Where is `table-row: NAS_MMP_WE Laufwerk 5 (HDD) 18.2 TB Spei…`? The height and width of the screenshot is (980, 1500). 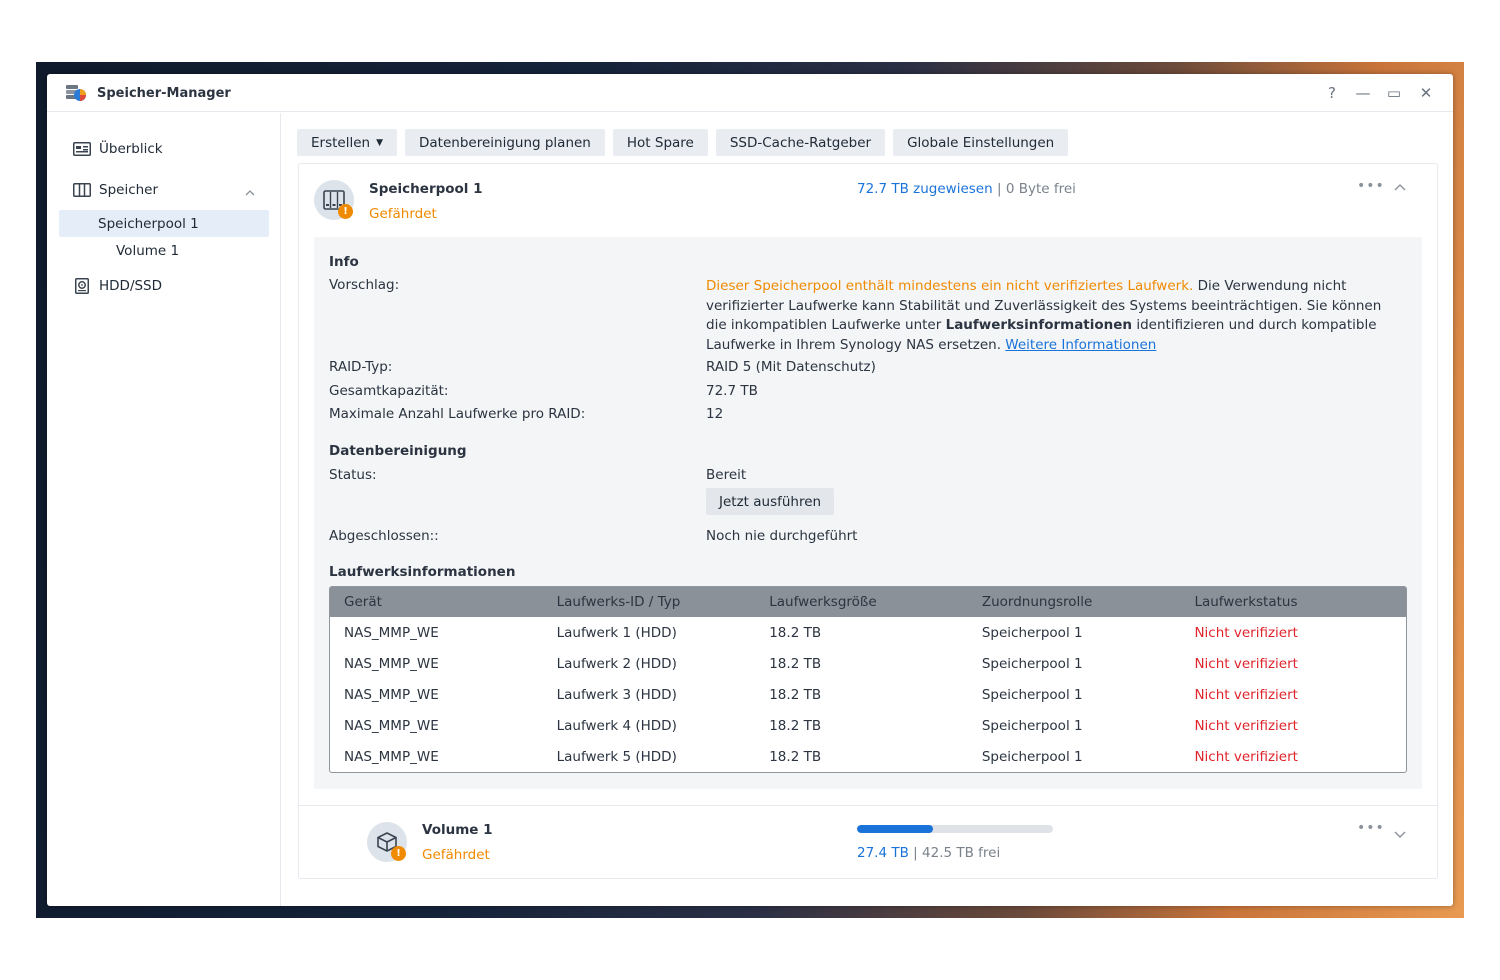
table-row: NAS_MMP_WE Laufwerk 5 (HDD) 18.2 TB Spei… is located at coordinates (868, 756).